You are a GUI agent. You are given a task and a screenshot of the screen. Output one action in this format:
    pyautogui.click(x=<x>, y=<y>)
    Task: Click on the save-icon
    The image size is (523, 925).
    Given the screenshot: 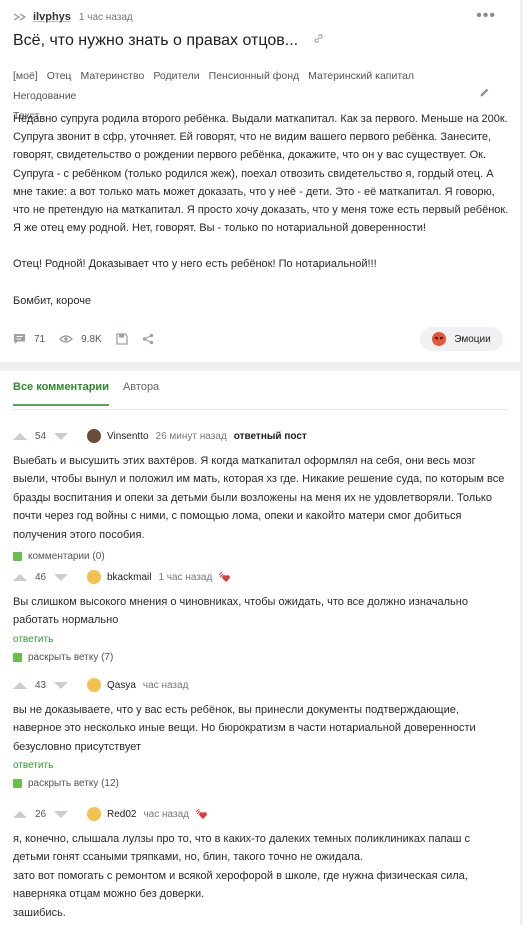 What is the action you would take?
    pyautogui.click(x=122, y=339)
    